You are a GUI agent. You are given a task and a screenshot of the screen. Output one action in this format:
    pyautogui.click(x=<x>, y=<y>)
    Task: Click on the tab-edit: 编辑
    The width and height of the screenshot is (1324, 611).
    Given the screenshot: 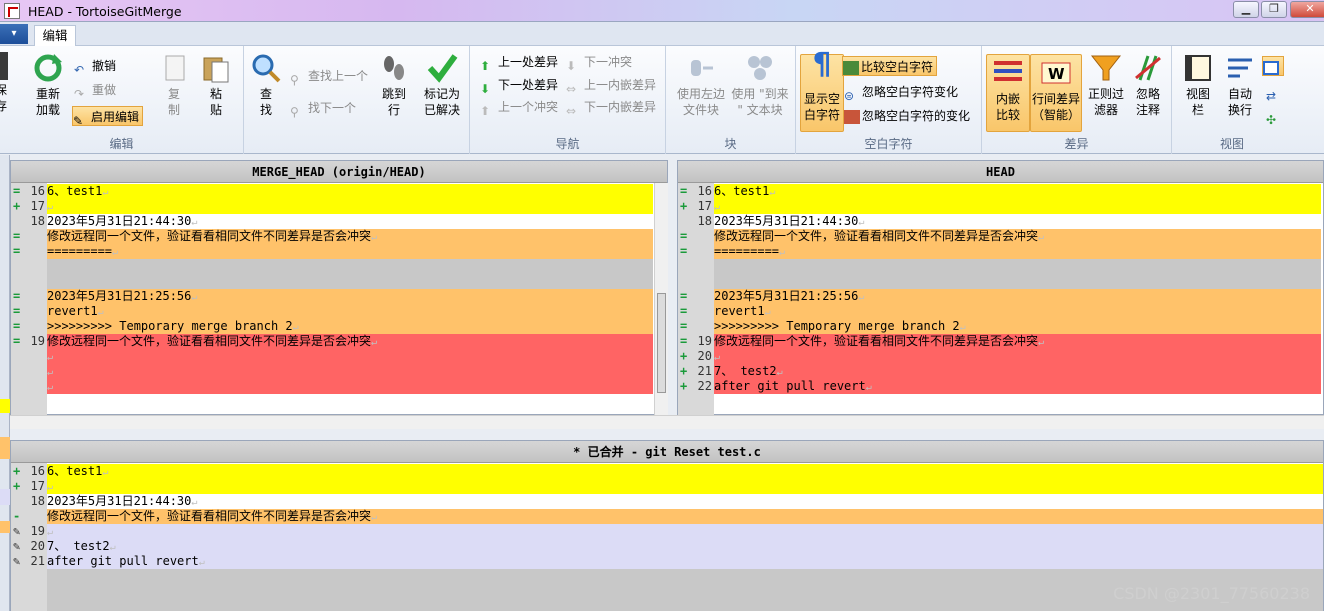 What is the action you would take?
    pyautogui.click(x=55, y=36)
    